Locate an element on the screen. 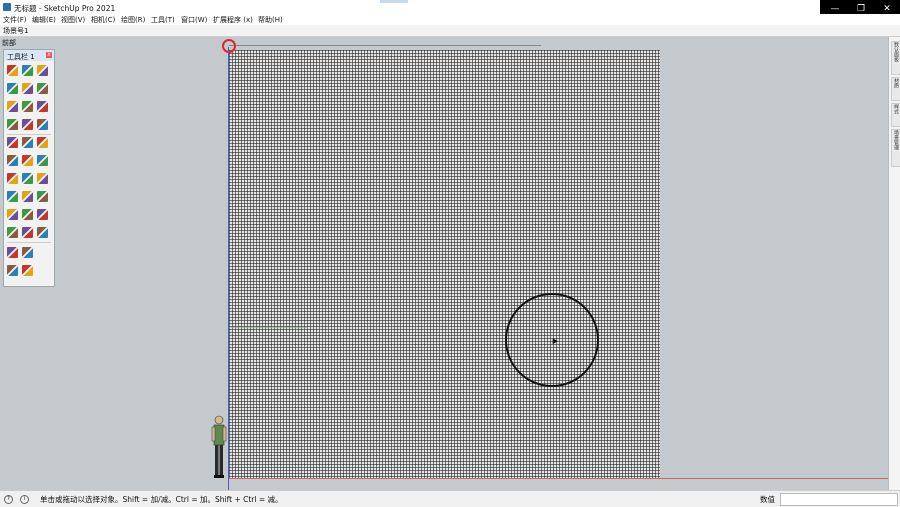 This screenshot has height=507, width=900. tray-tab-scenes: 场景管理 is located at coordinates (895, 148).